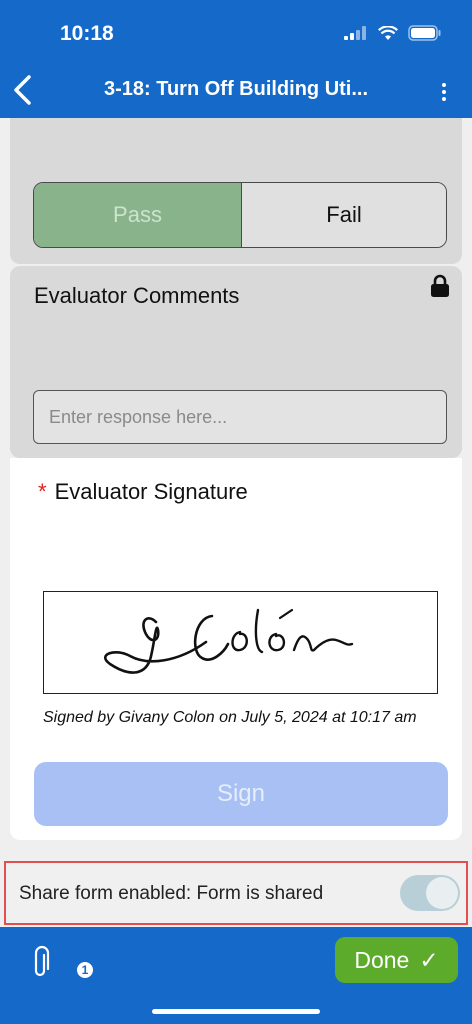 The width and height of the screenshot is (472, 1024). I want to click on handwritten-signature, so click(228, 641).